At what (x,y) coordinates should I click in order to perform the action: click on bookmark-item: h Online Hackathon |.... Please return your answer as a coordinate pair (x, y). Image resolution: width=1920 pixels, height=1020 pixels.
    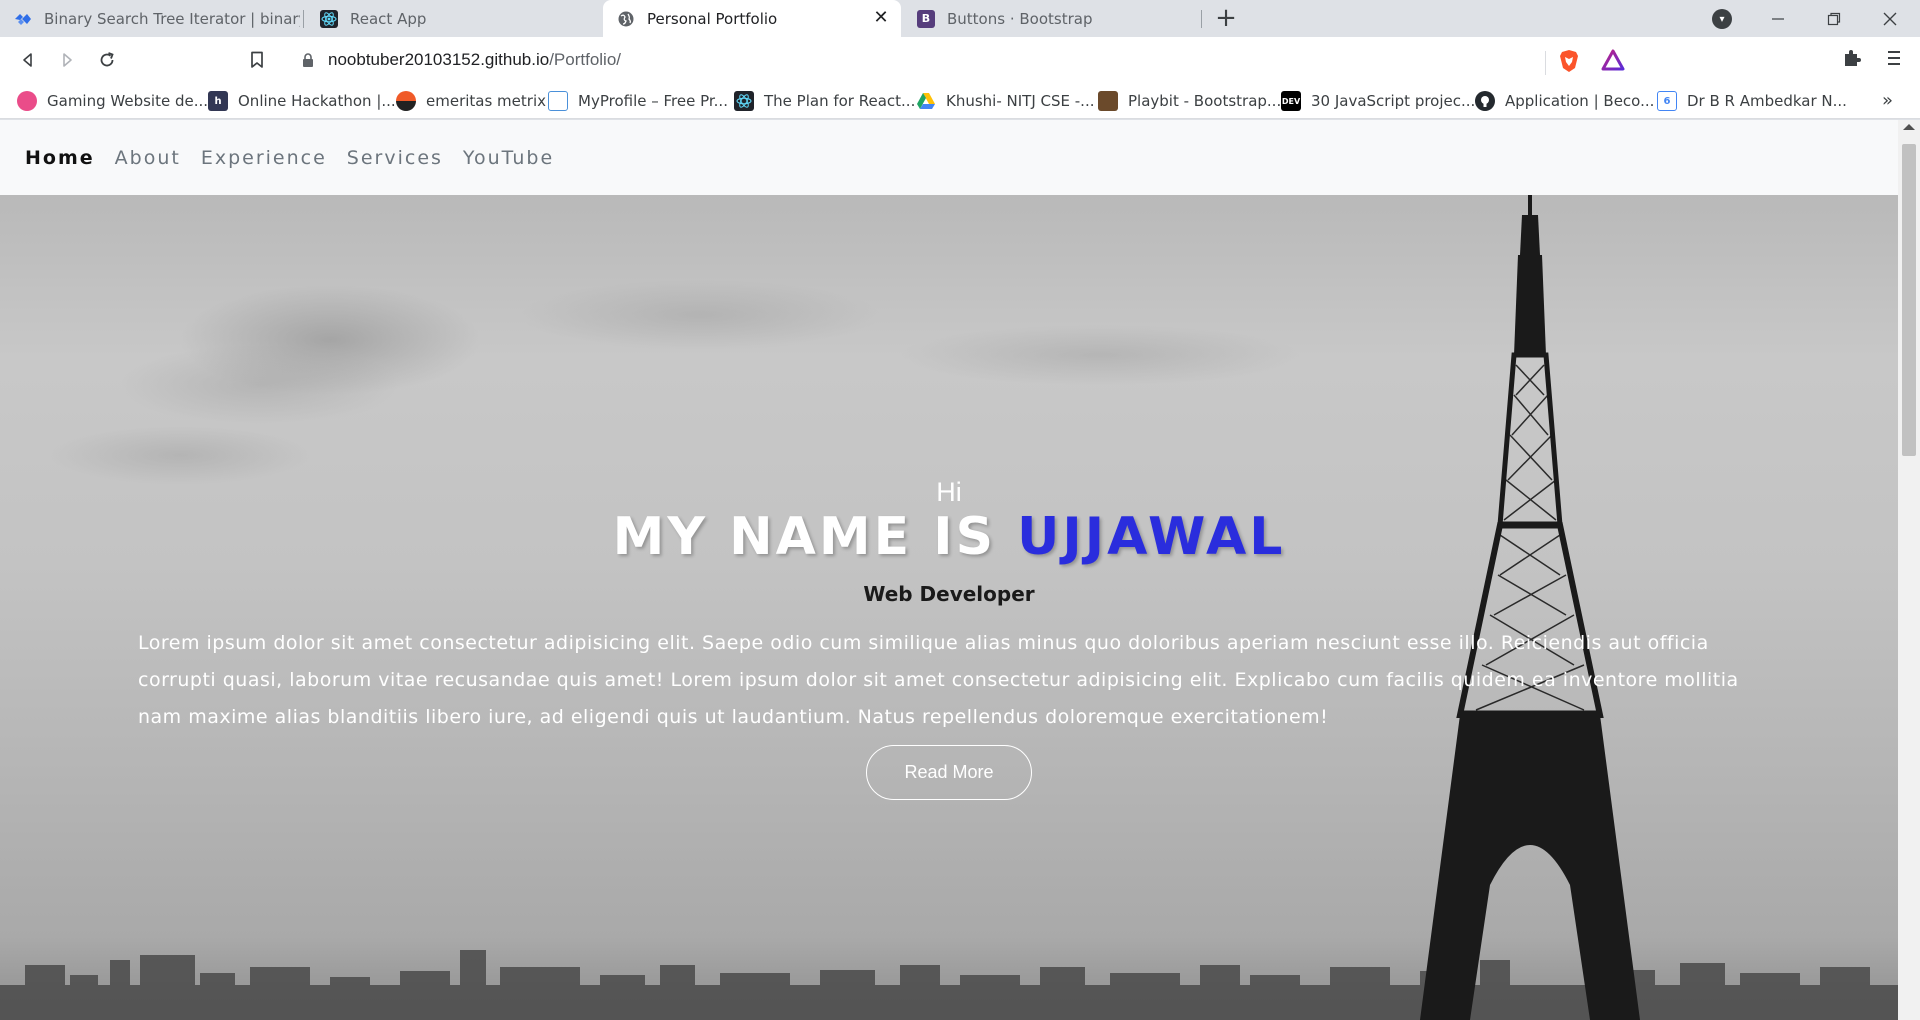
    Looking at the image, I should click on (302, 101).